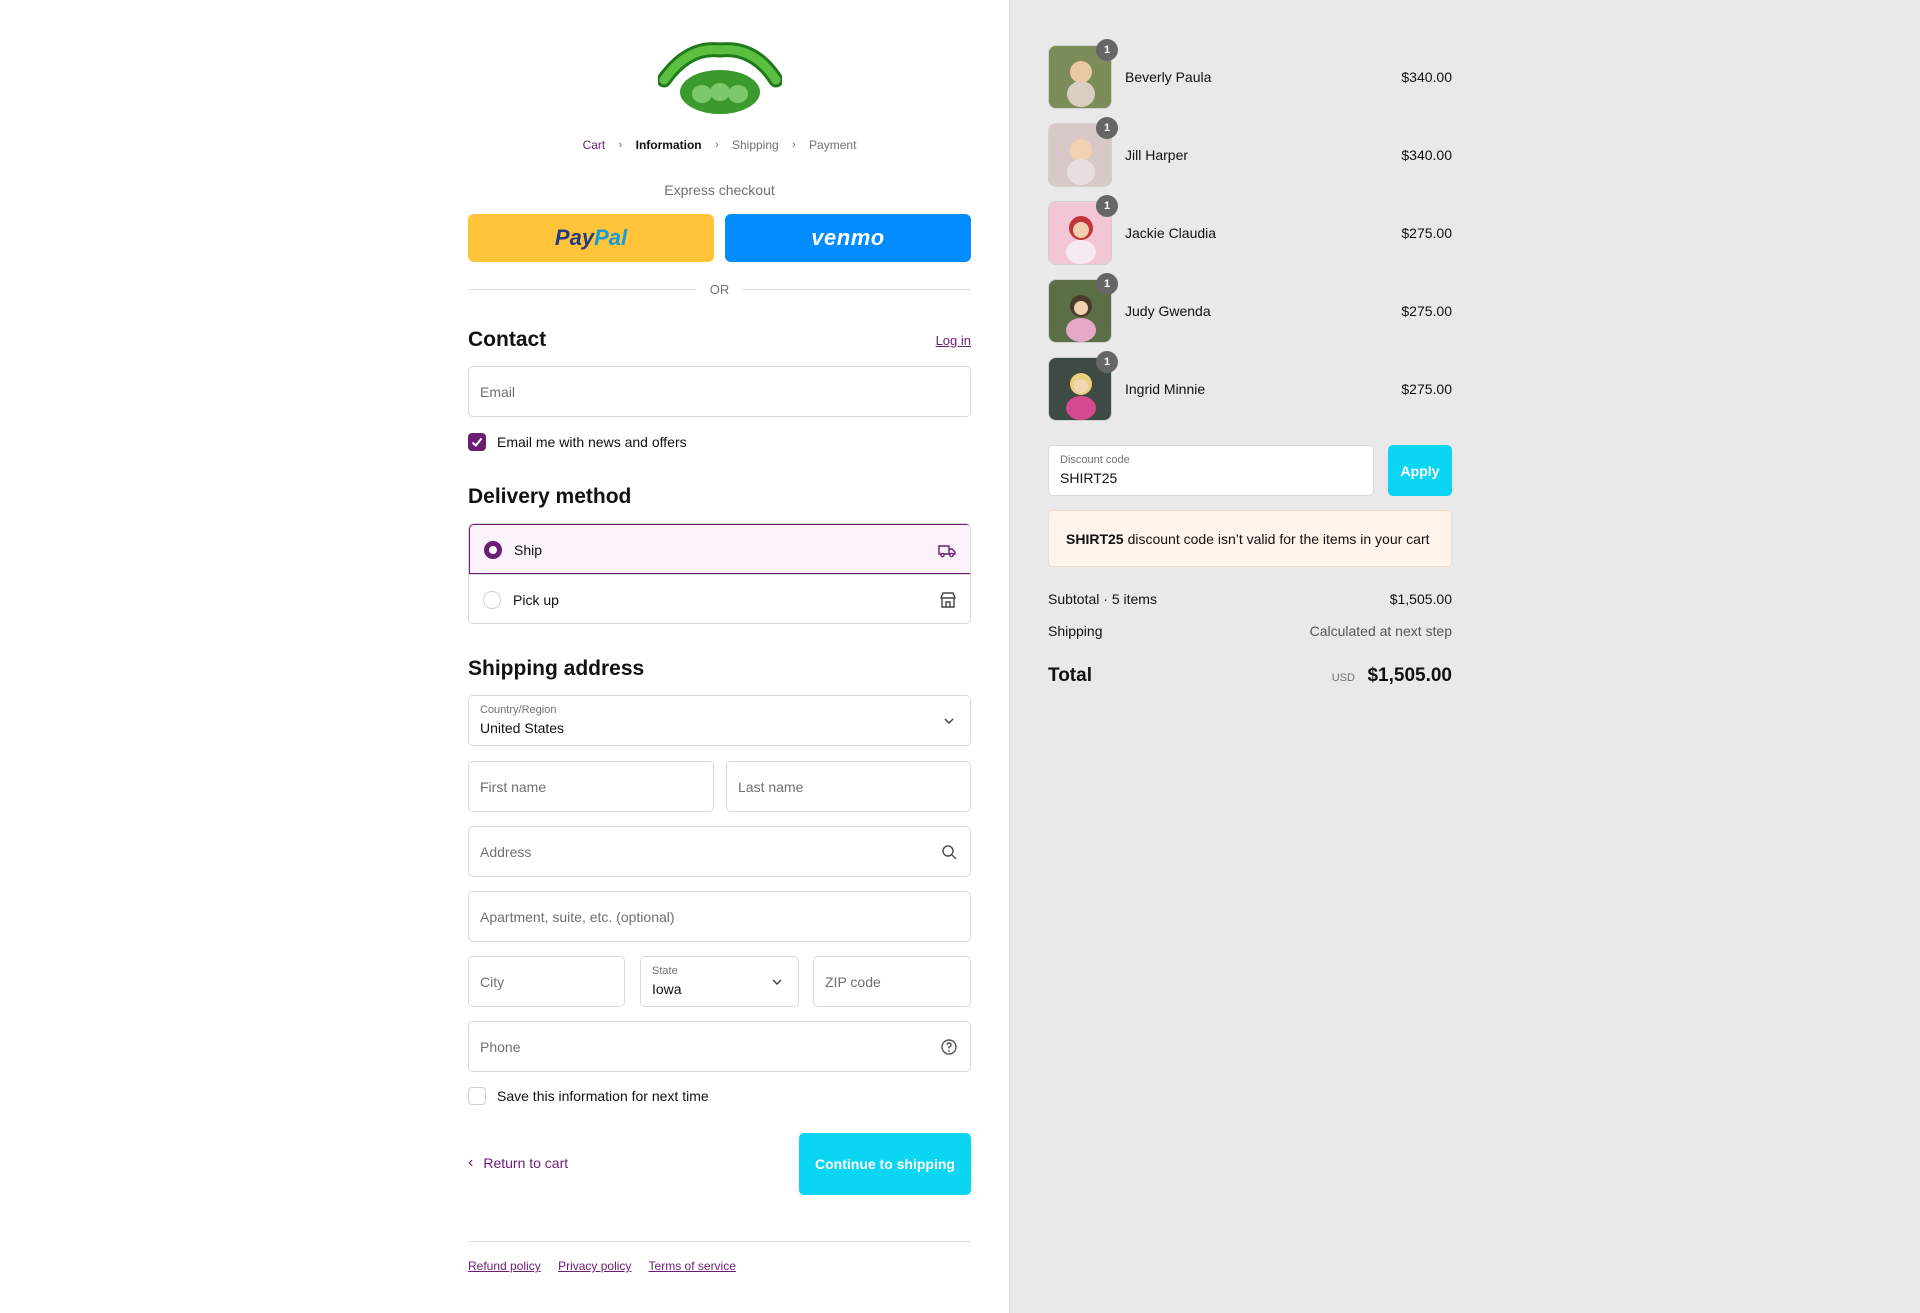 The image size is (1920, 1313). I want to click on item-name: Jill Harper, so click(1157, 155).